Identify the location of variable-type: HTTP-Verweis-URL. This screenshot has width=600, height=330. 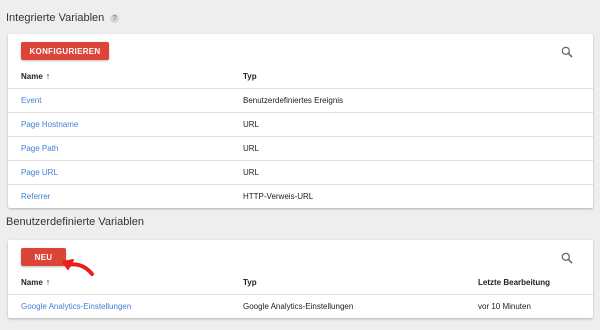
(278, 196).